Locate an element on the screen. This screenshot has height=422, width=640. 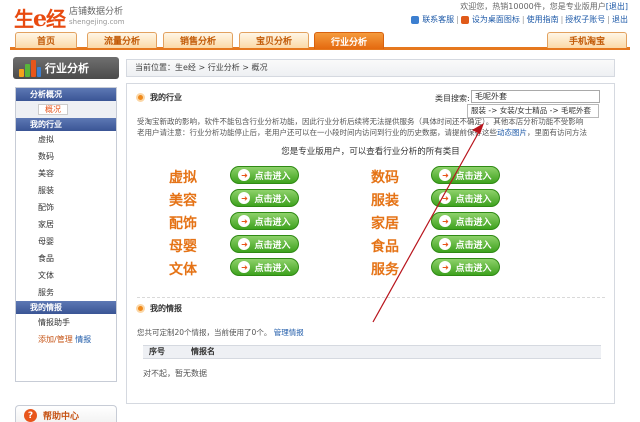
intel-table-header: 序号 情报名 is located at coordinates (372, 352).